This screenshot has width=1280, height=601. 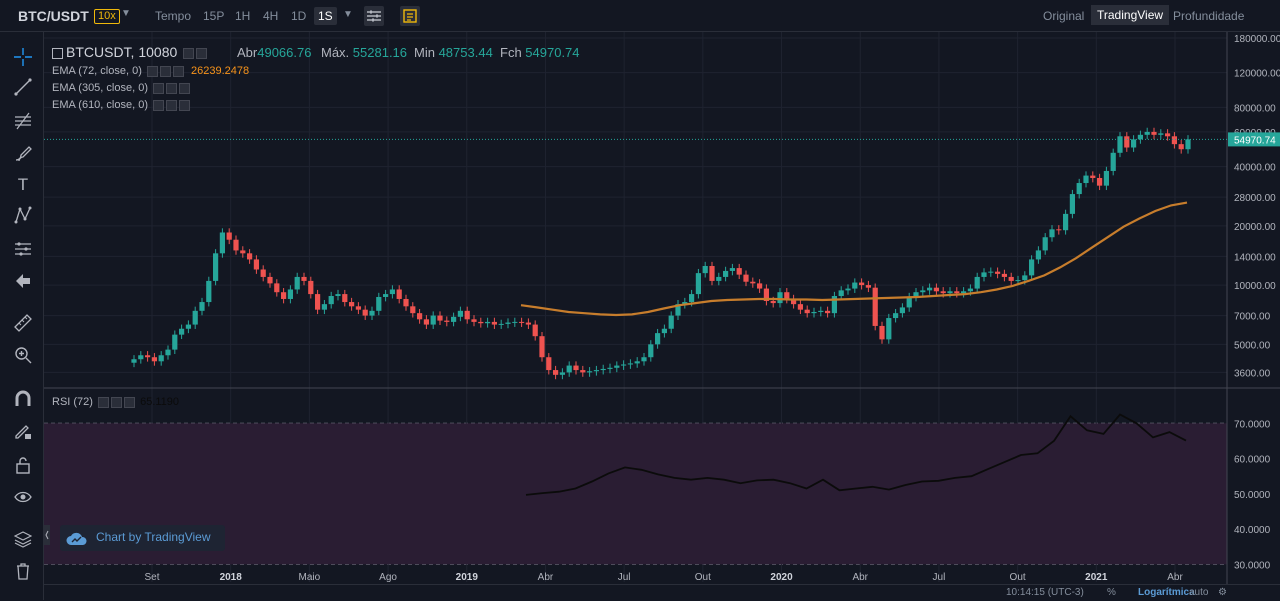 I want to click on drawing-toolbar: T, so click(x=22, y=316).